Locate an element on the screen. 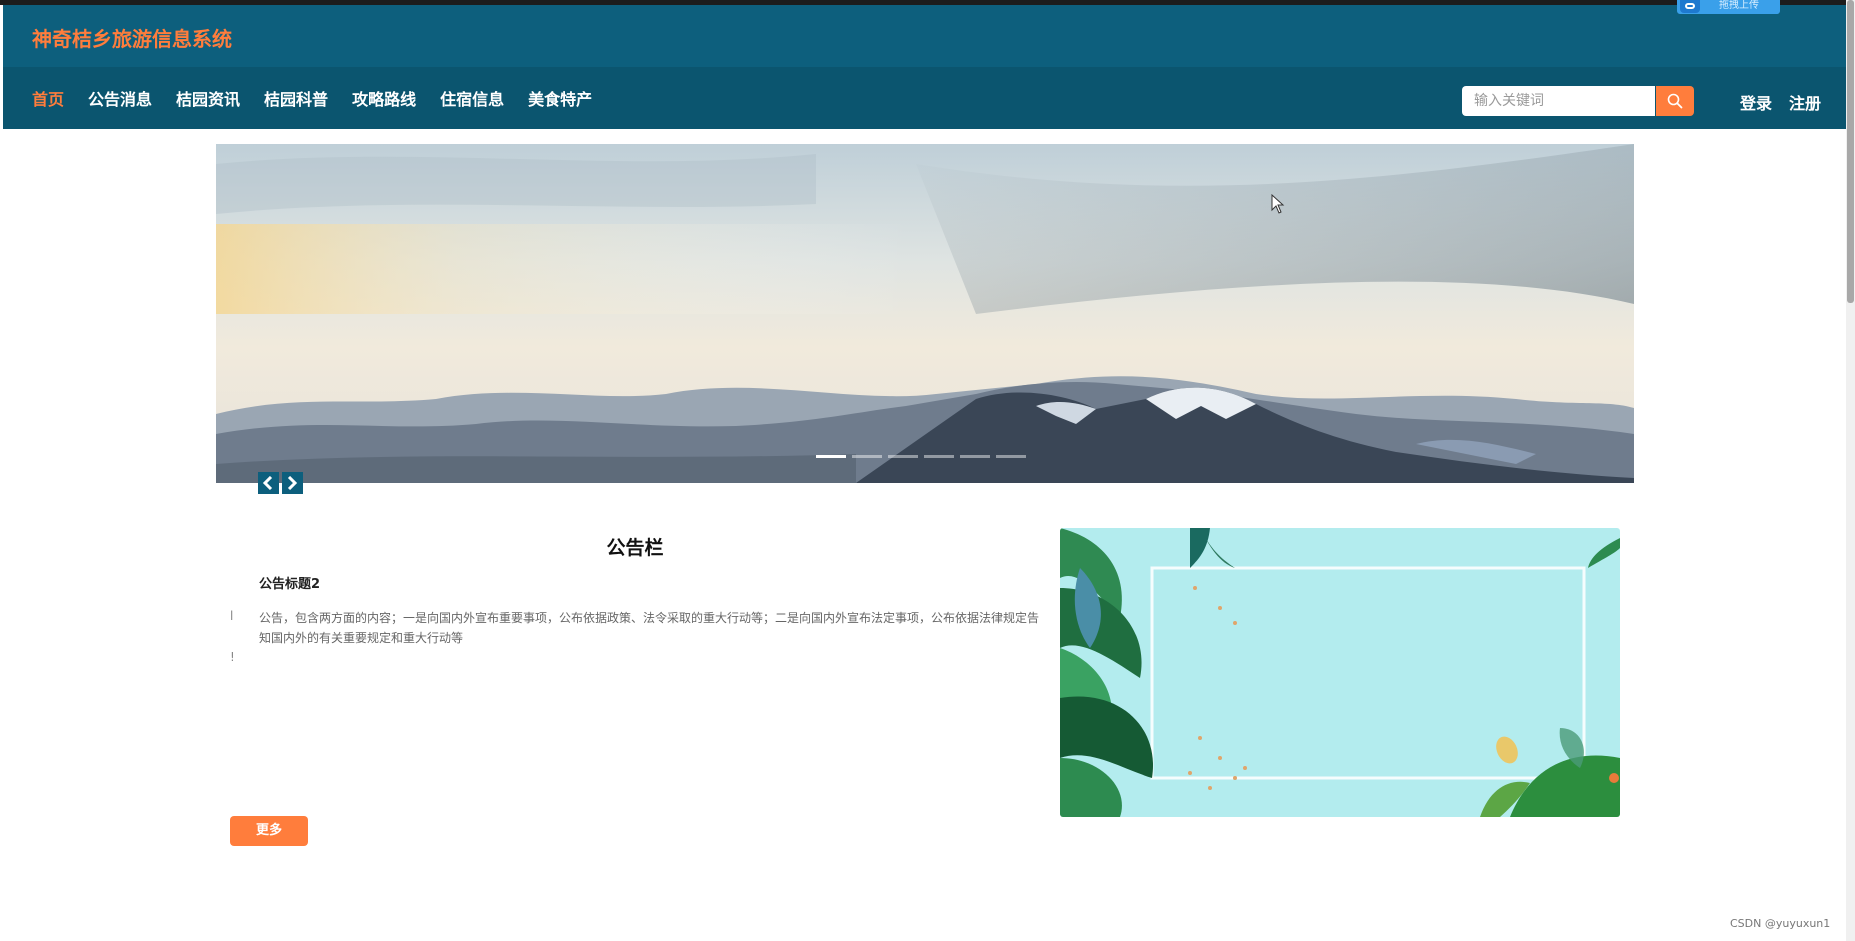 Image resolution: width=1855 pixels, height=941 pixels. carousel-prev-button is located at coordinates (268, 483).